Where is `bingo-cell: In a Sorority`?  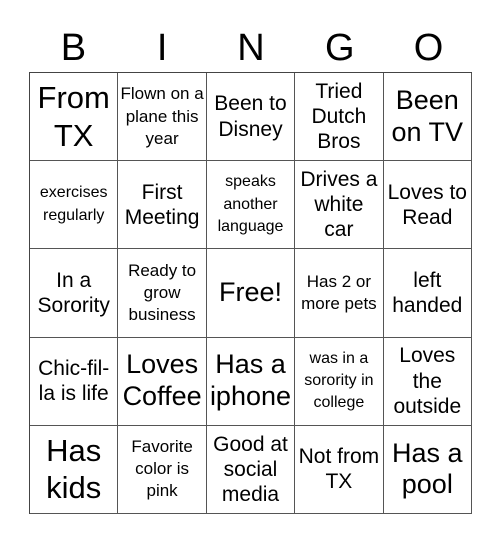
bingo-cell: In a Sorority is located at coordinates (74, 293).